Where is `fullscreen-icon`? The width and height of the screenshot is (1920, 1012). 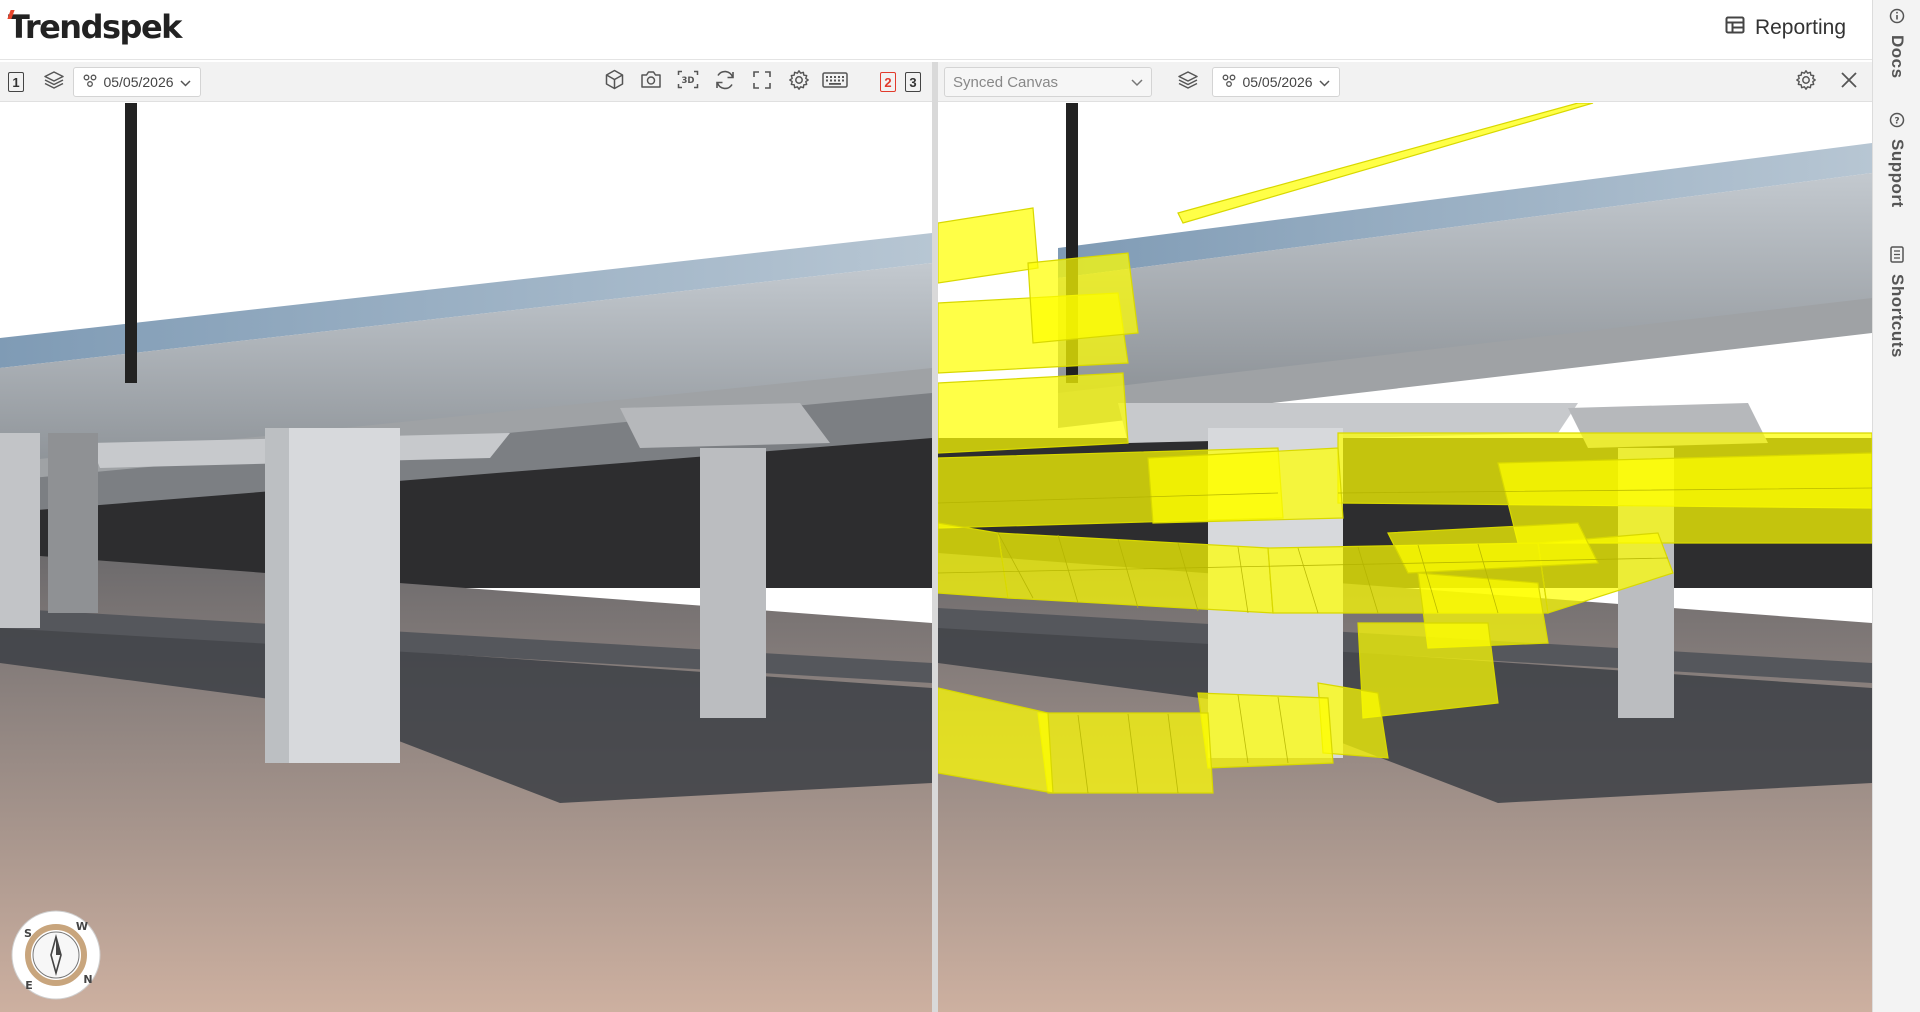 fullscreen-icon is located at coordinates (762, 82).